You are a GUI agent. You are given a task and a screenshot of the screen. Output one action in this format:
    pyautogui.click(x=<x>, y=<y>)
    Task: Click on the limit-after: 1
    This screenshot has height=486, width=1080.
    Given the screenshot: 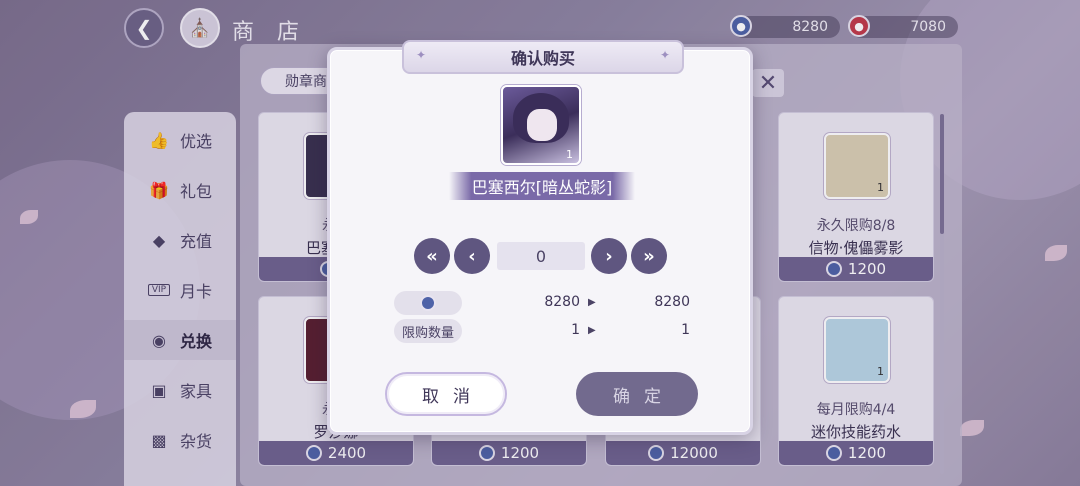 What is the action you would take?
    pyautogui.click(x=685, y=330)
    